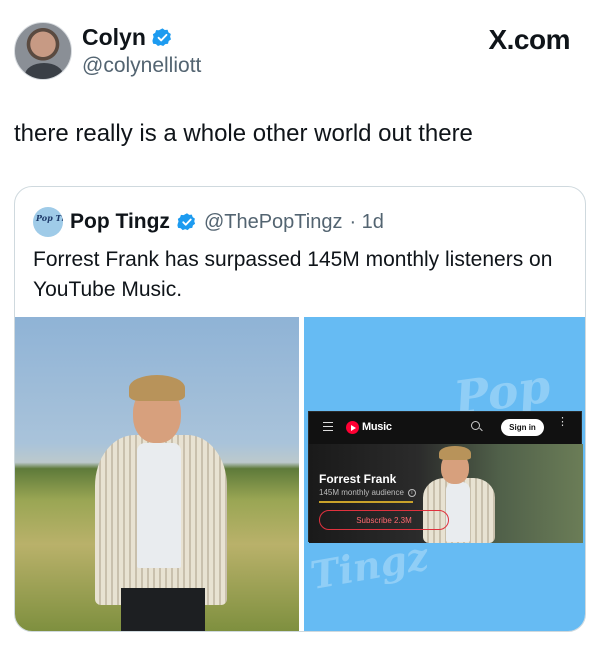 This screenshot has width=600, height=650. I want to click on audience-row: 145M monthly audience i, so click(367, 492).